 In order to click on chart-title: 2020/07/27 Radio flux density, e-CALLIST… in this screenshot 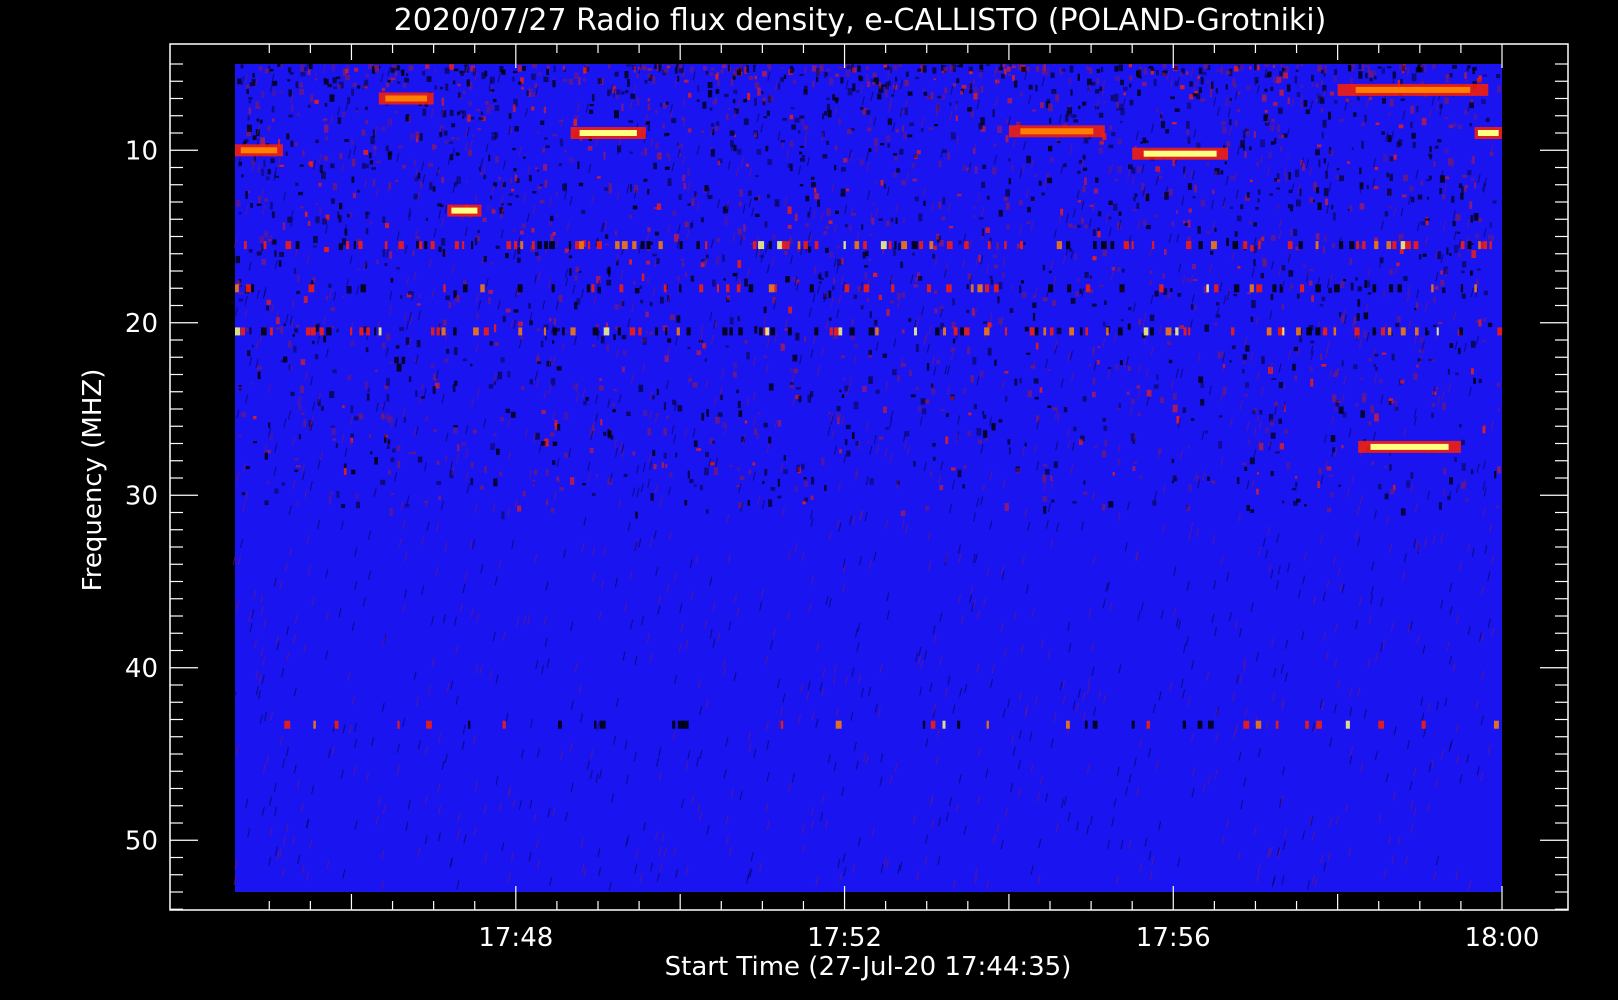, I will do `click(860, 20)`.